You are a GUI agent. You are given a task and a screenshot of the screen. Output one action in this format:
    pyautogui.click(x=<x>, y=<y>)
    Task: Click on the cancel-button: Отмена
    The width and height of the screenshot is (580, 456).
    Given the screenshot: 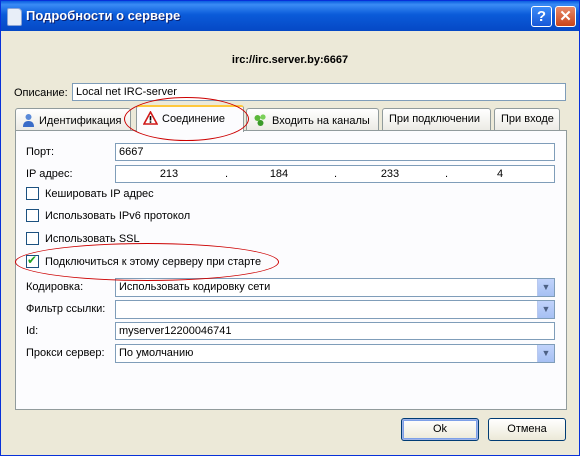 What is the action you would take?
    pyautogui.click(x=527, y=429)
    